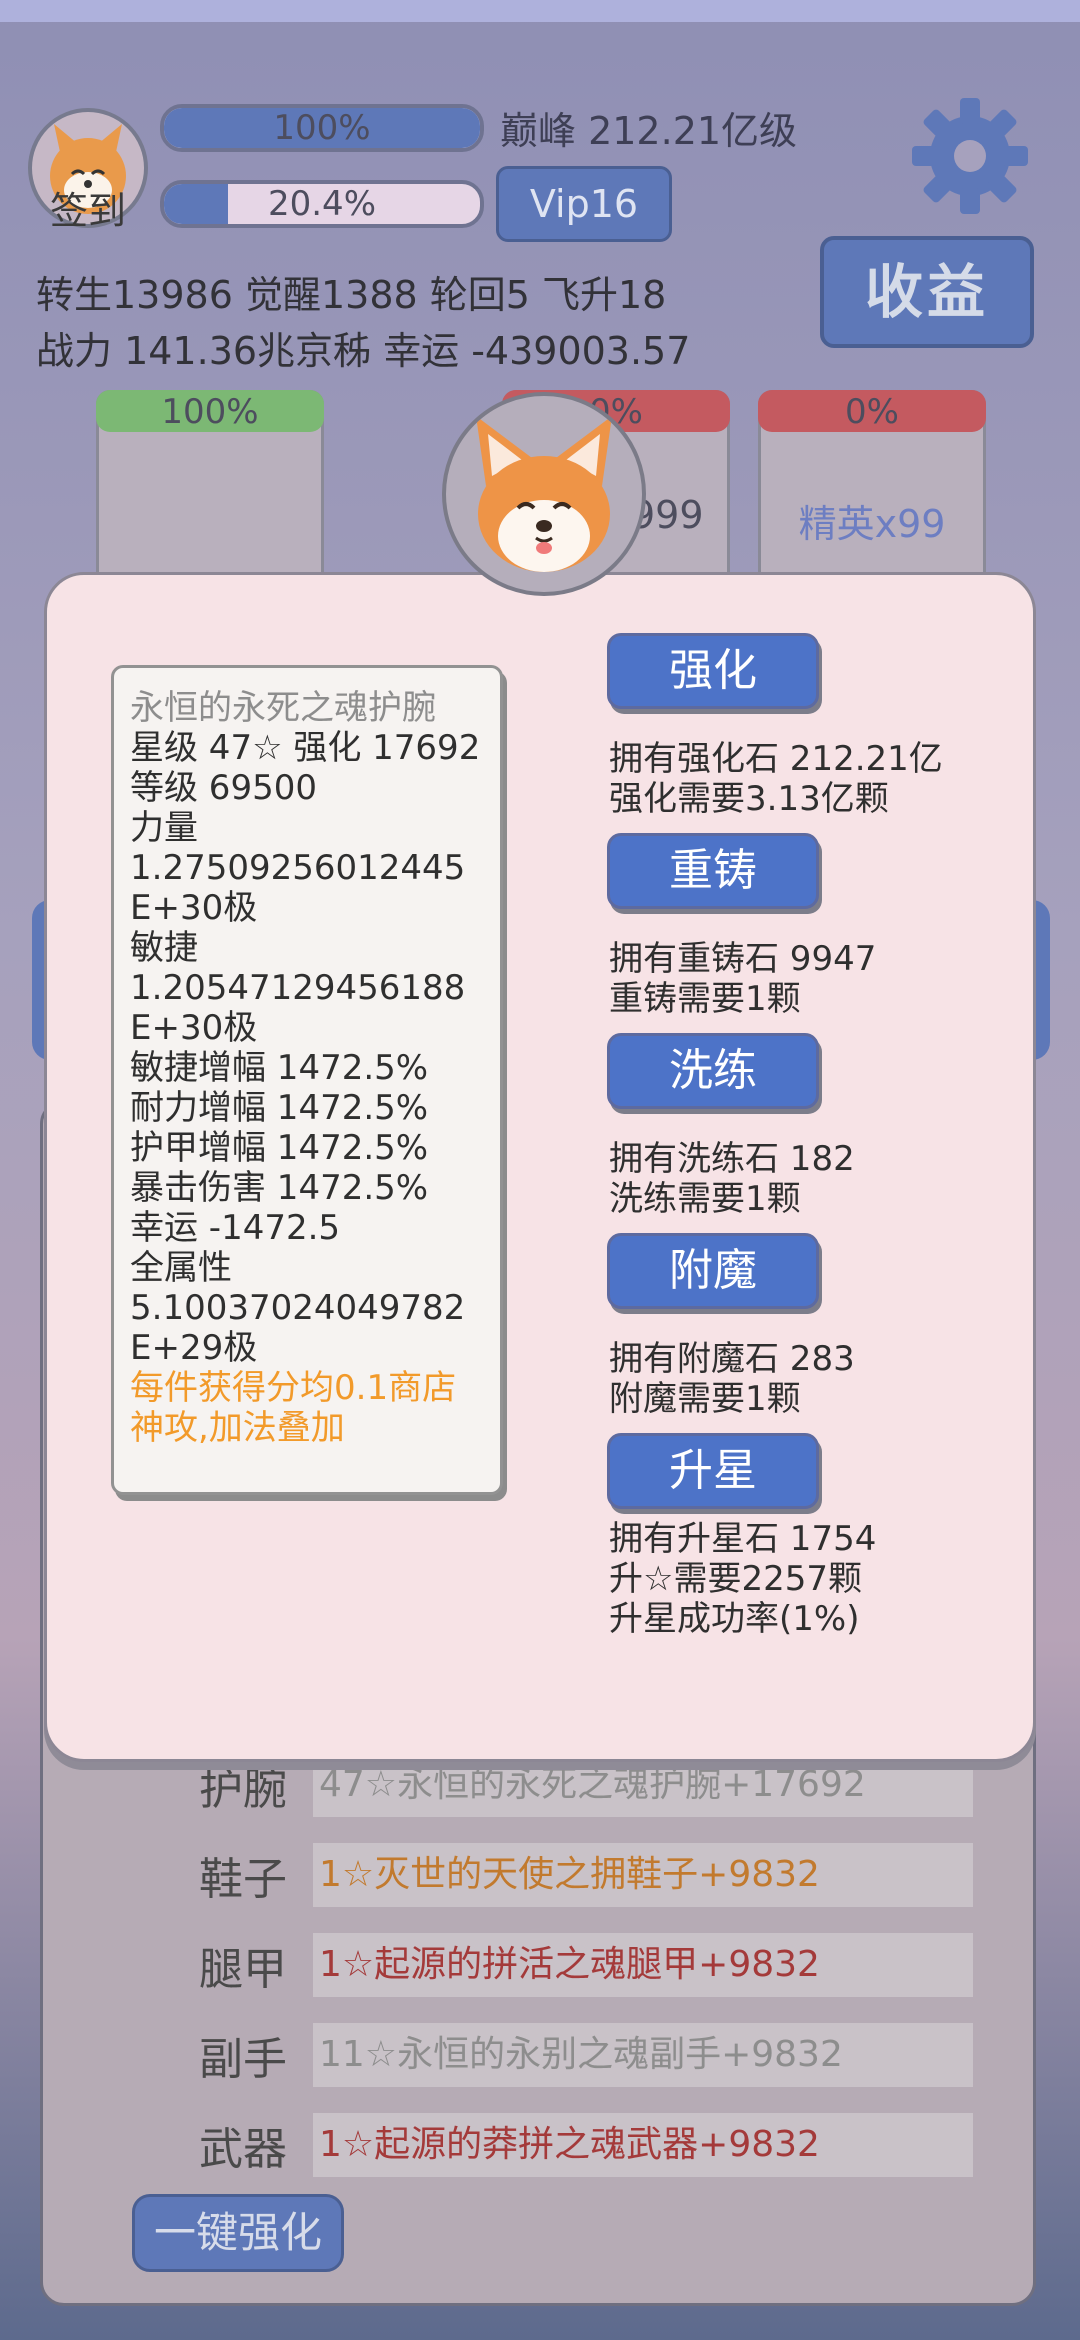 This screenshot has height=2340, width=1080. I want to click on item-stat-line: 敏捷增幅 1472.5%, so click(279, 1068).